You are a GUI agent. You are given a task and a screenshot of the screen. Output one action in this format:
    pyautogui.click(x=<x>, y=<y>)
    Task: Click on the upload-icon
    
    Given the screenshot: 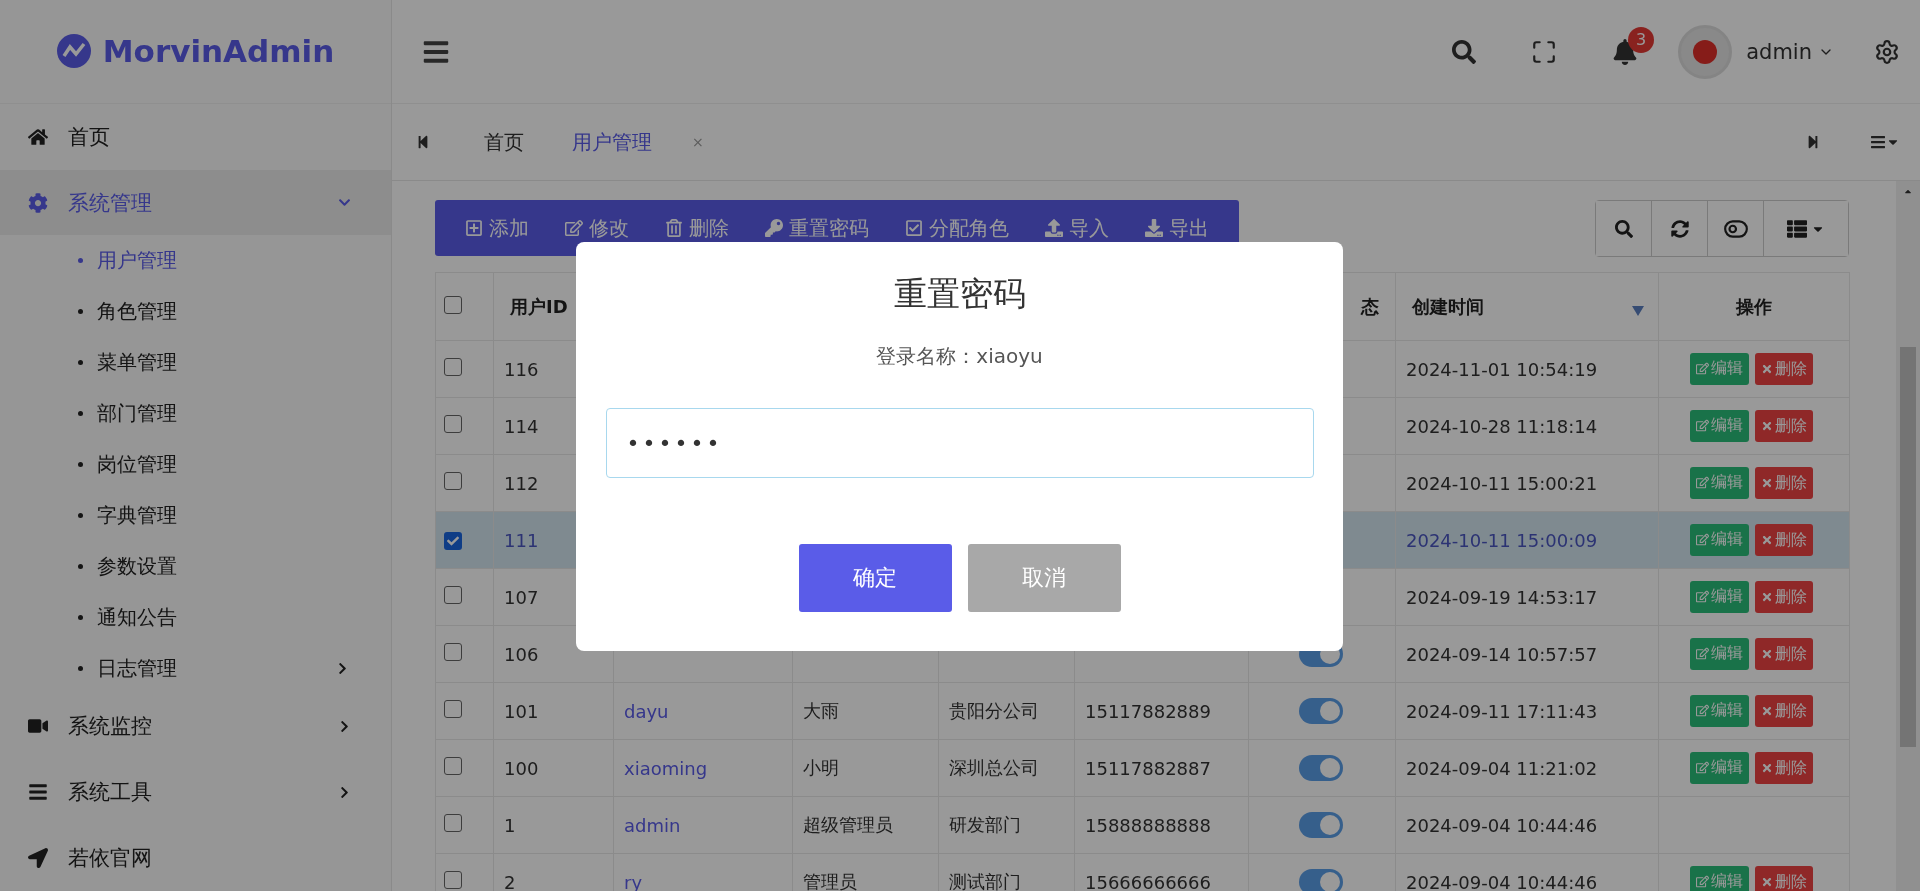 What is the action you would take?
    pyautogui.click(x=1054, y=228)
    